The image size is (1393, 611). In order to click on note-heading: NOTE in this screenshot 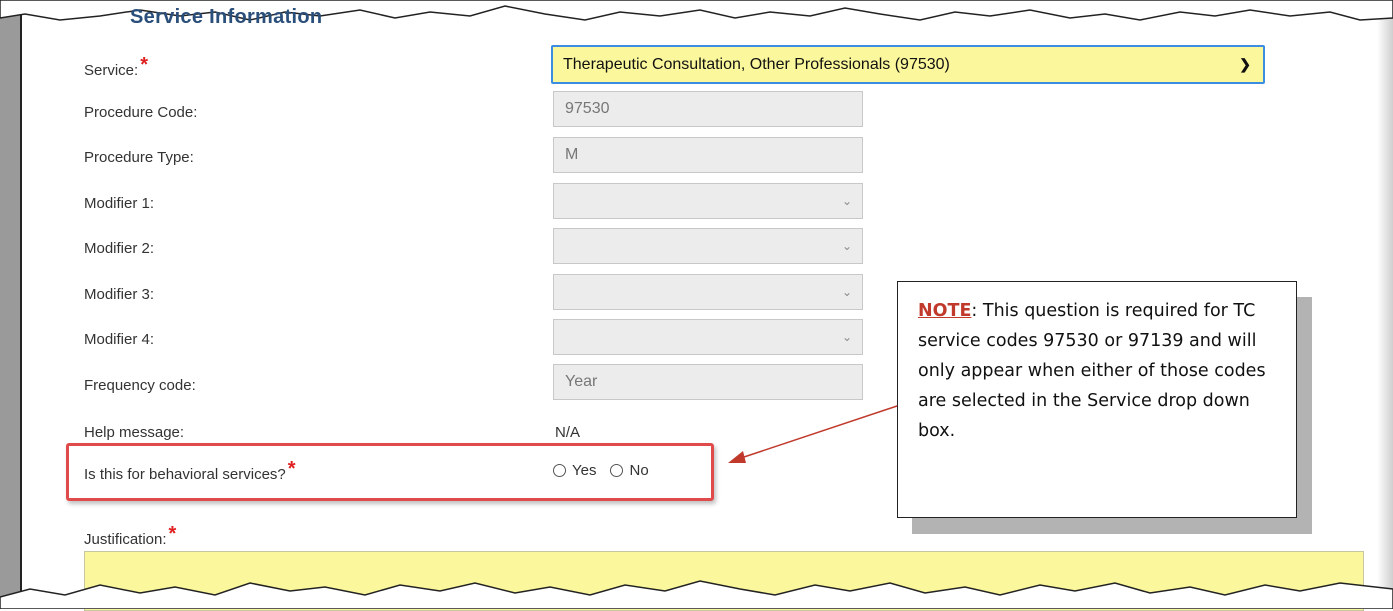, I will do `click(945, 311)`.